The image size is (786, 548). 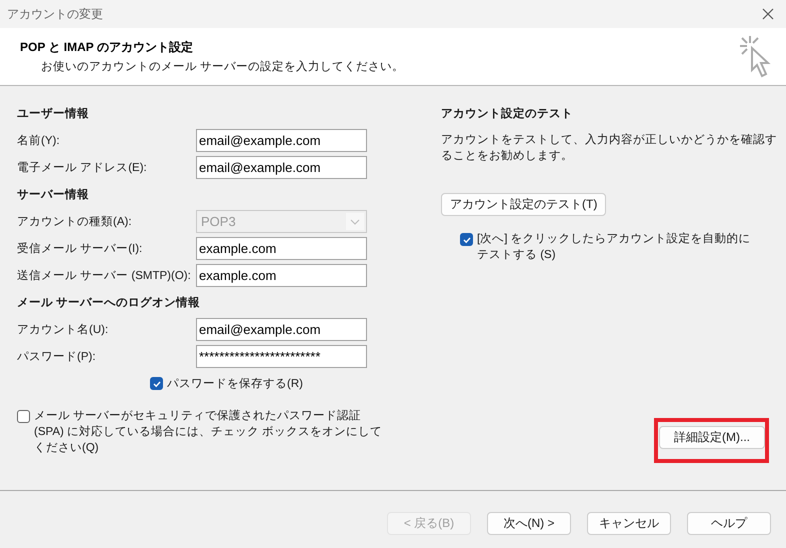 What do you see at coordinates (355, 221) in the screenshot?
I see `chevron-down-icon` at bounding box center [355, 221].